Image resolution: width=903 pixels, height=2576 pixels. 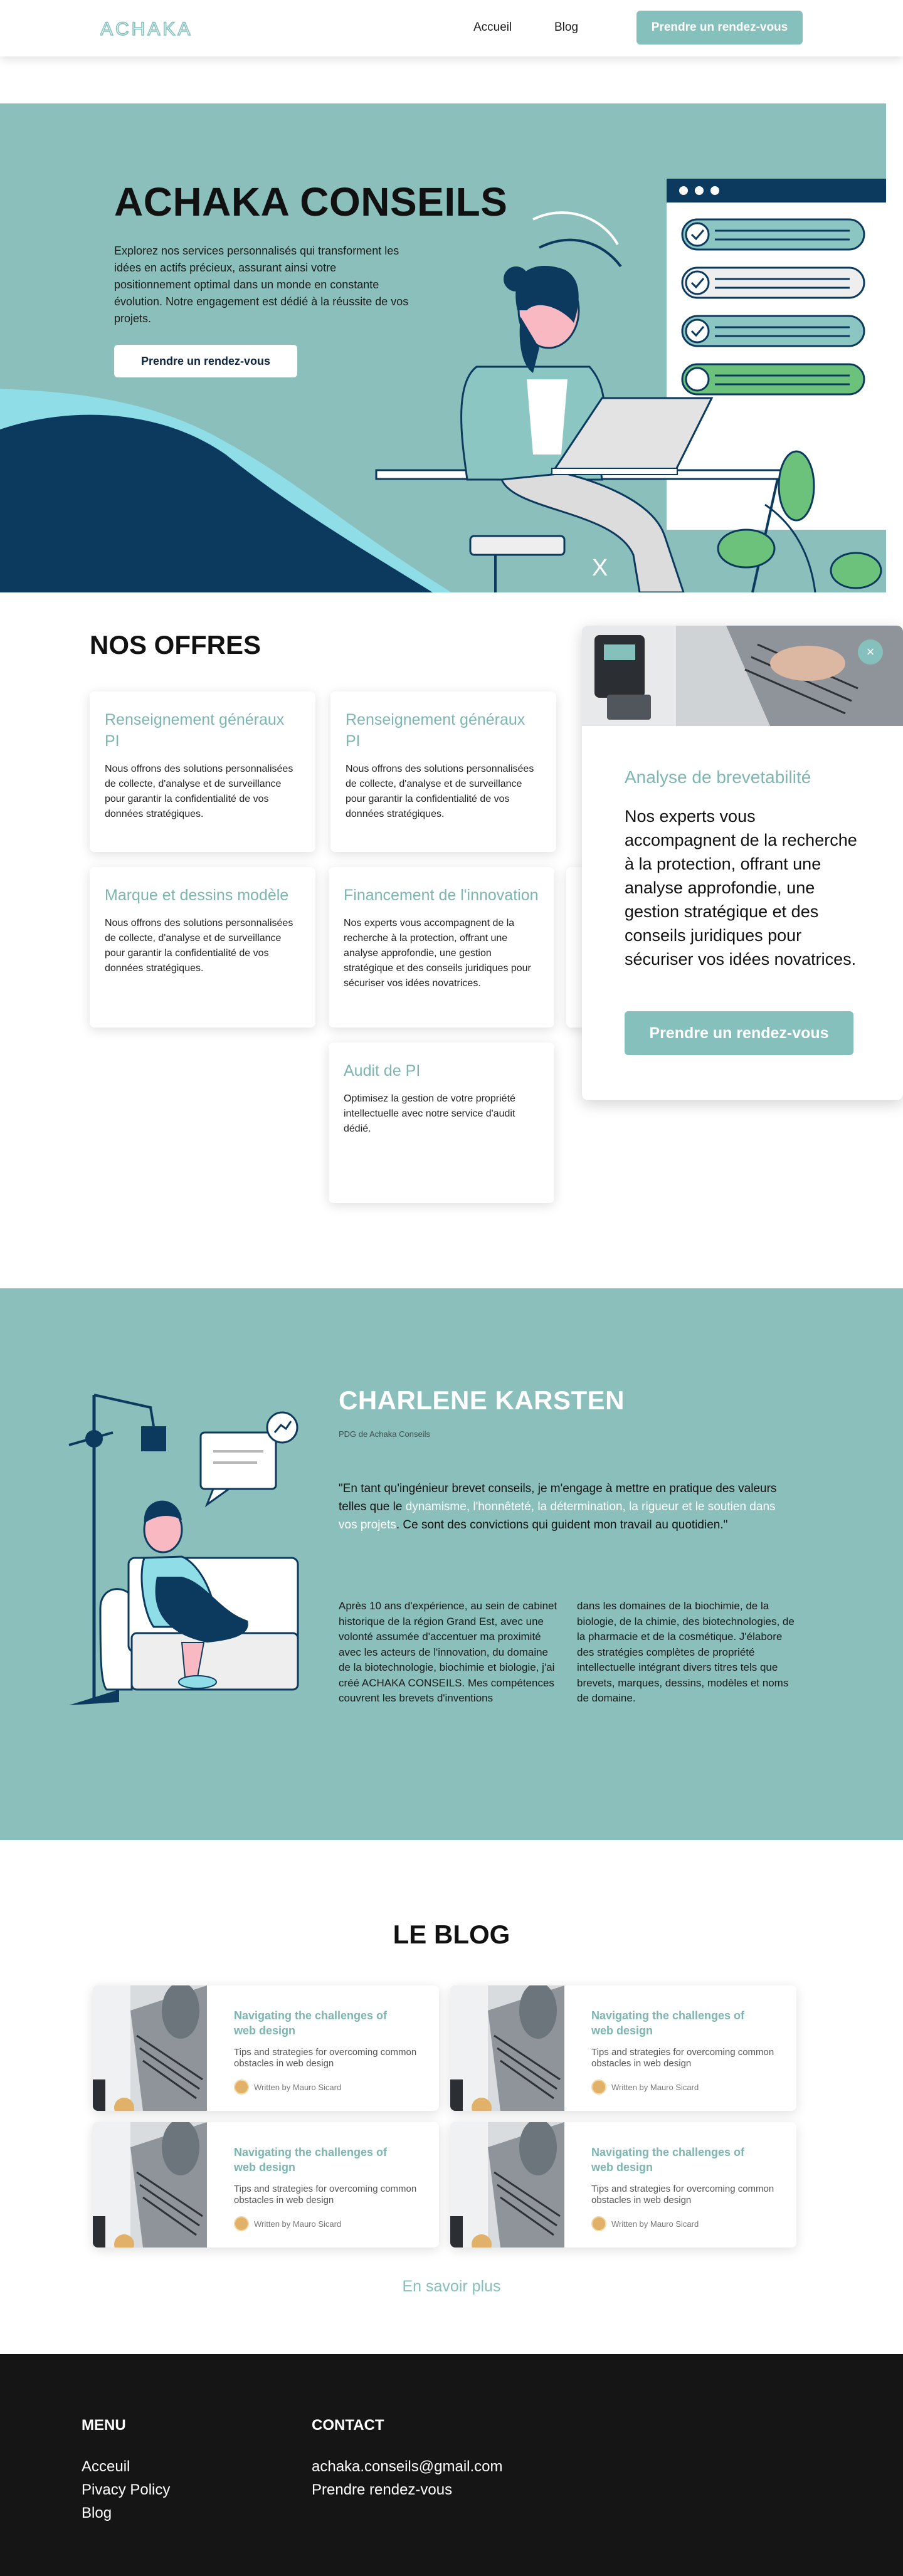 I want to click on blog-title: LE BLOG, so click(x=451, y=1935).